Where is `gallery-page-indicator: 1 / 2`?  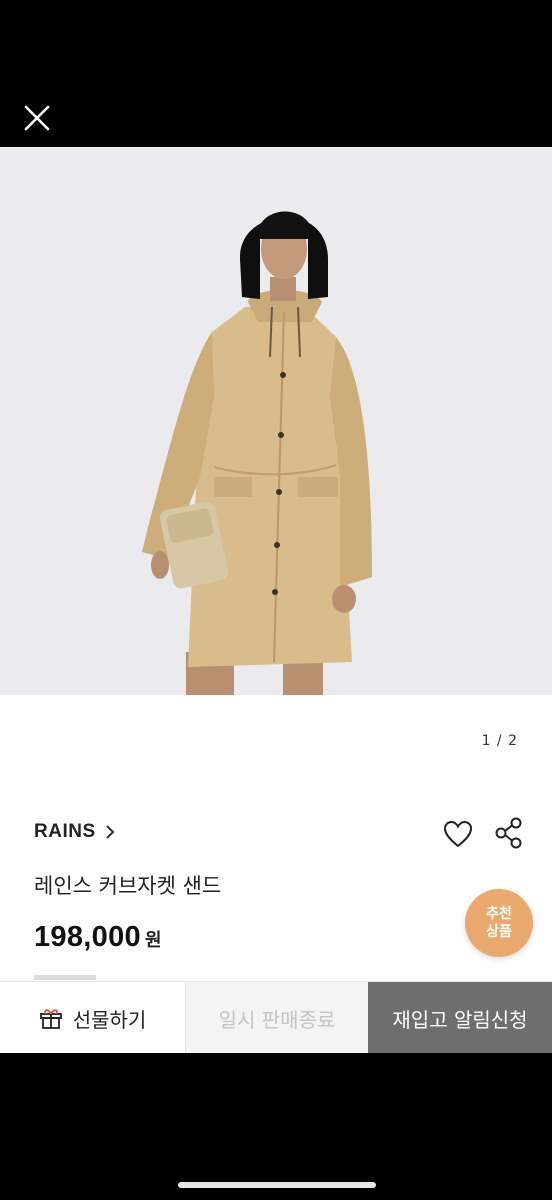 gallery-page-indicator: 1 / 2 is located at coordinates (499, 741).